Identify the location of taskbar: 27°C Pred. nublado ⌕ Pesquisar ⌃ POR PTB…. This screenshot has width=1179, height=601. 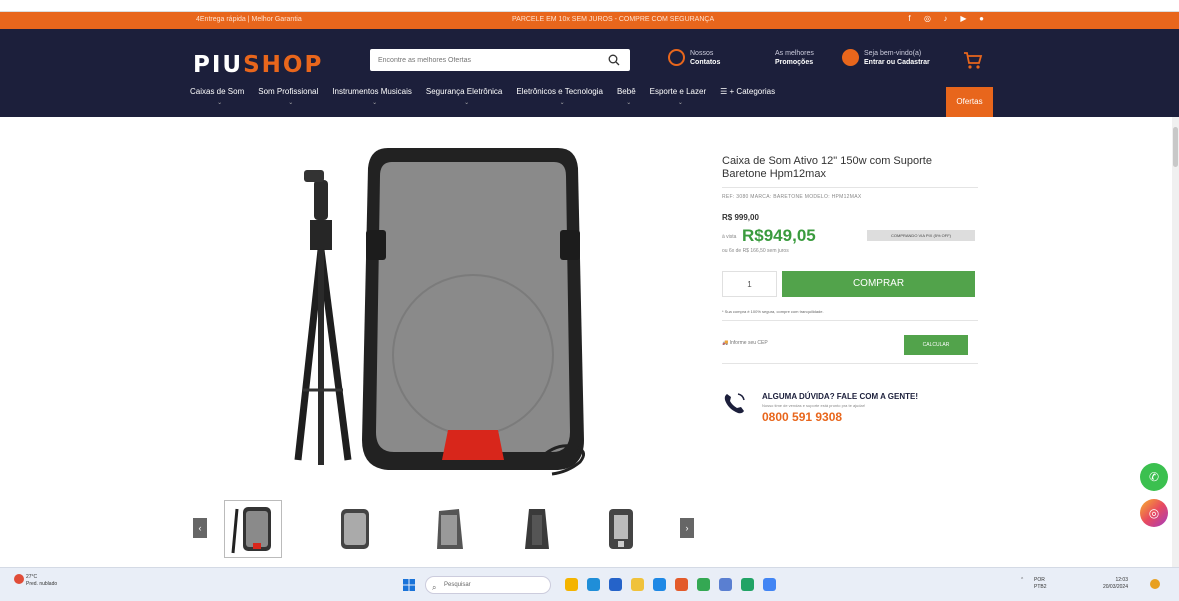
(589, 584).